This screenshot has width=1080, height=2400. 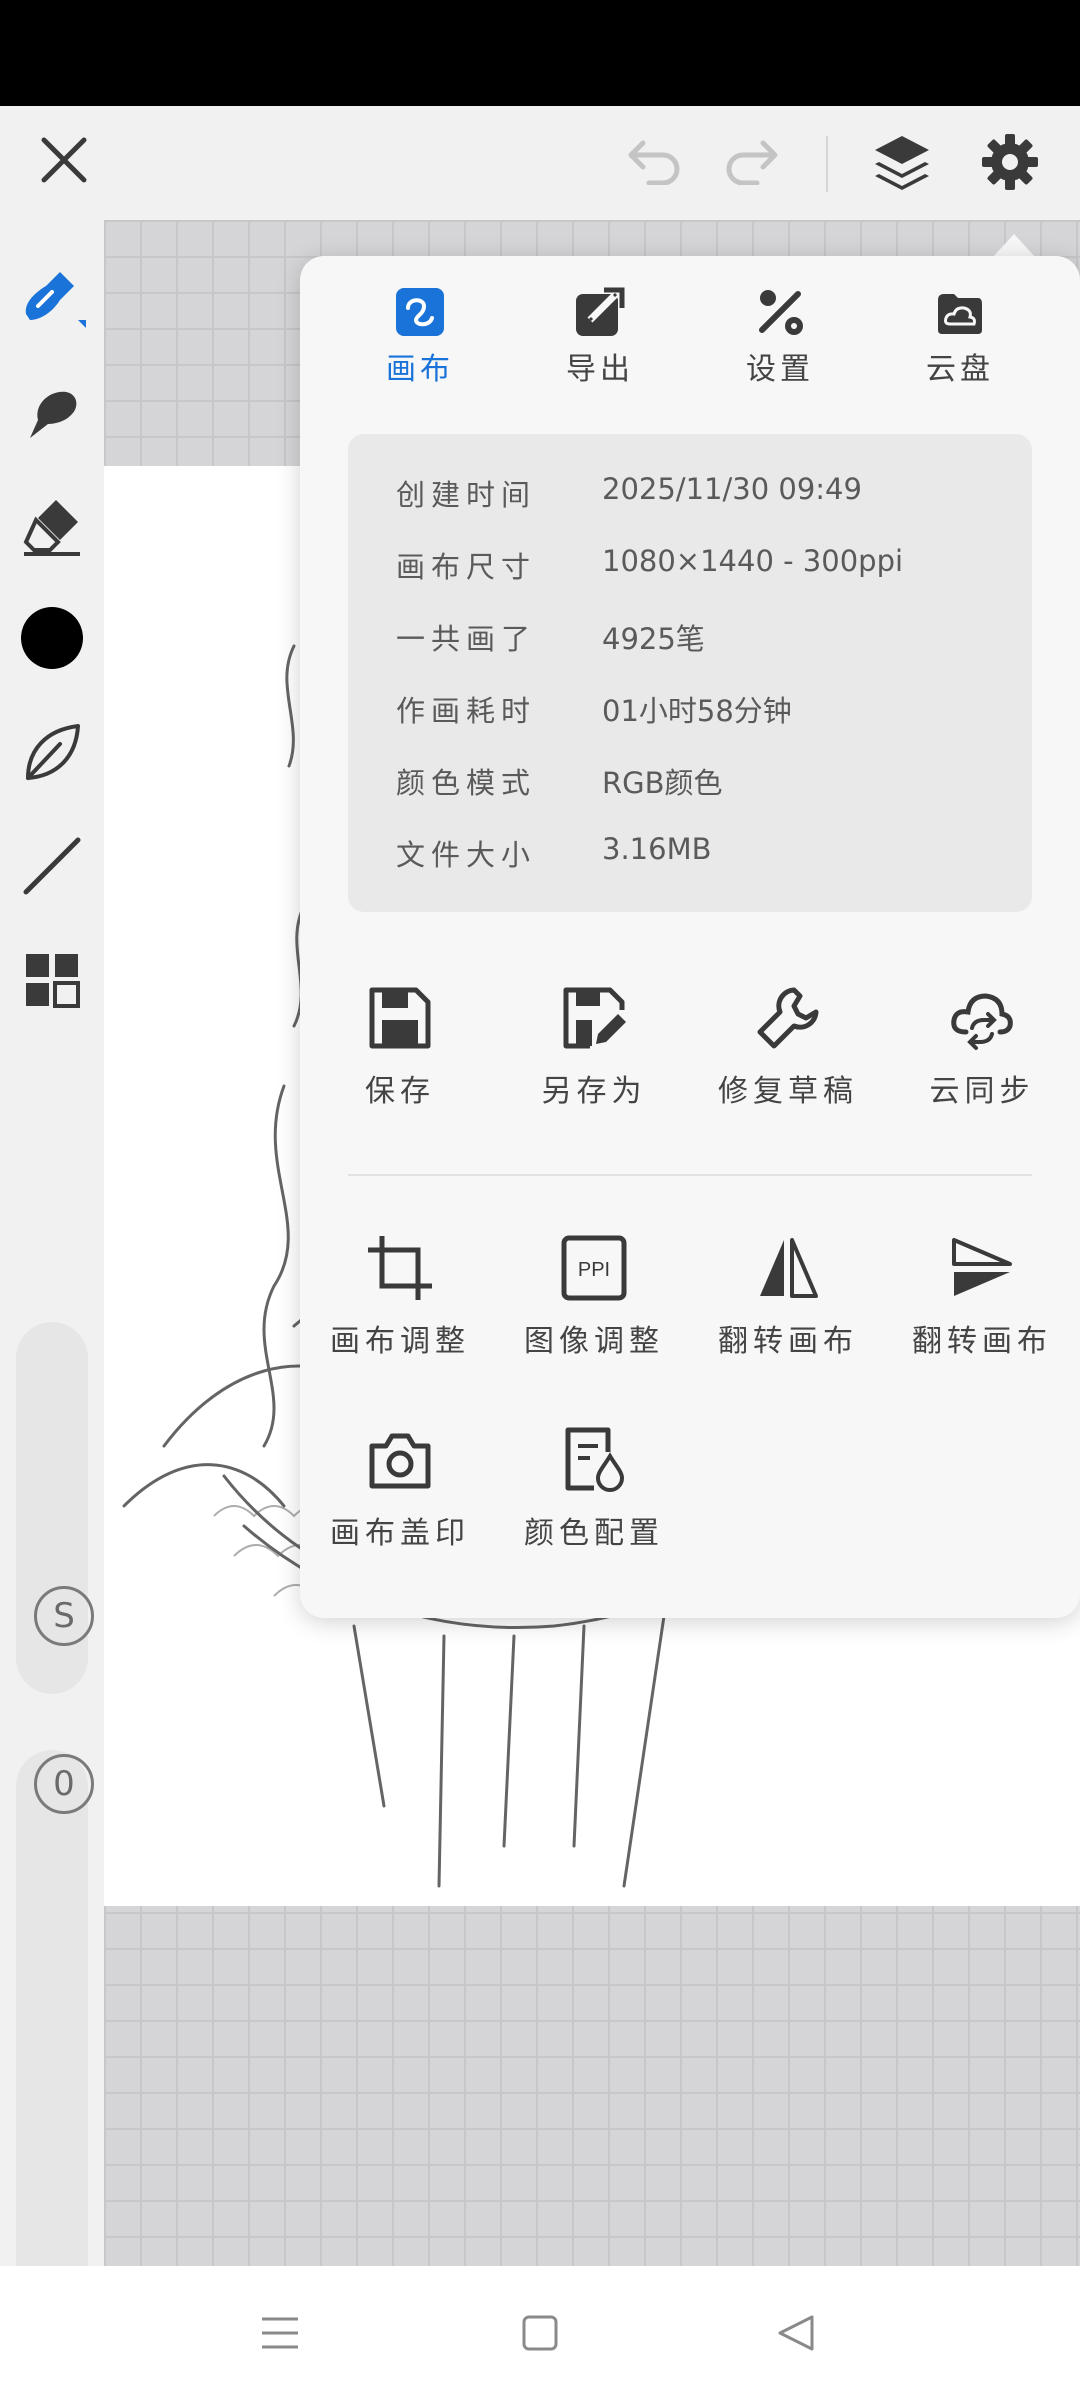 I want to click on home-icon, so click(x=540, y=2333).